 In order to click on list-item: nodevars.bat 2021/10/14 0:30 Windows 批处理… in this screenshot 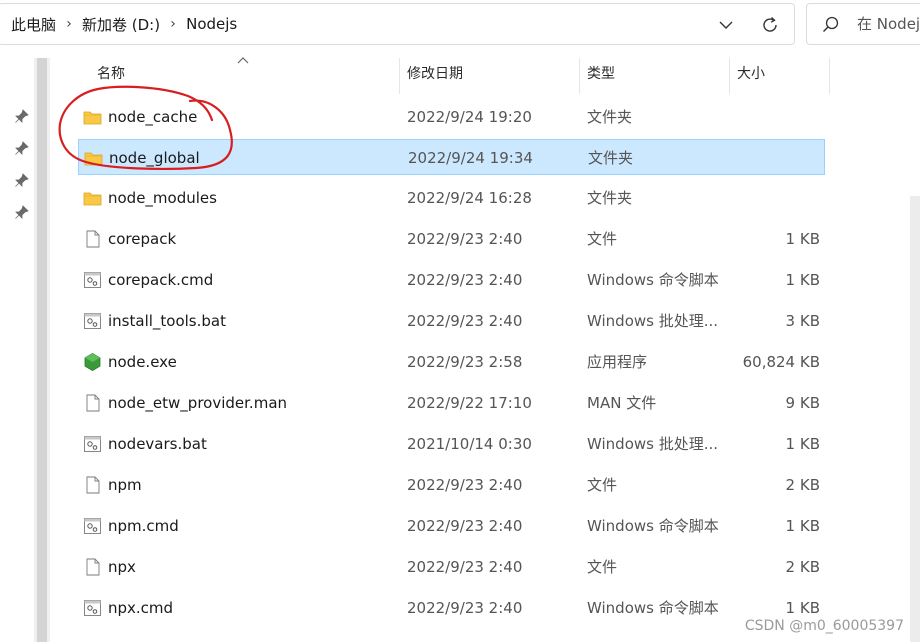, I will do `click(451, 444)`.